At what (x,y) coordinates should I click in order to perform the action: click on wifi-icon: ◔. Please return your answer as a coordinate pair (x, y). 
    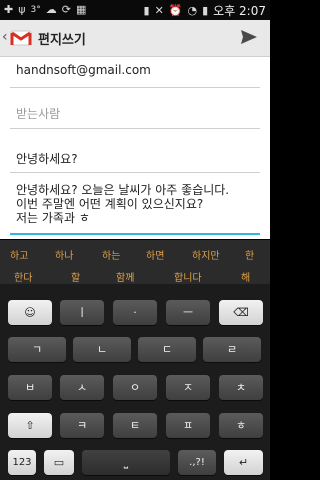
    Looking at the image, I should click on (192, 10).